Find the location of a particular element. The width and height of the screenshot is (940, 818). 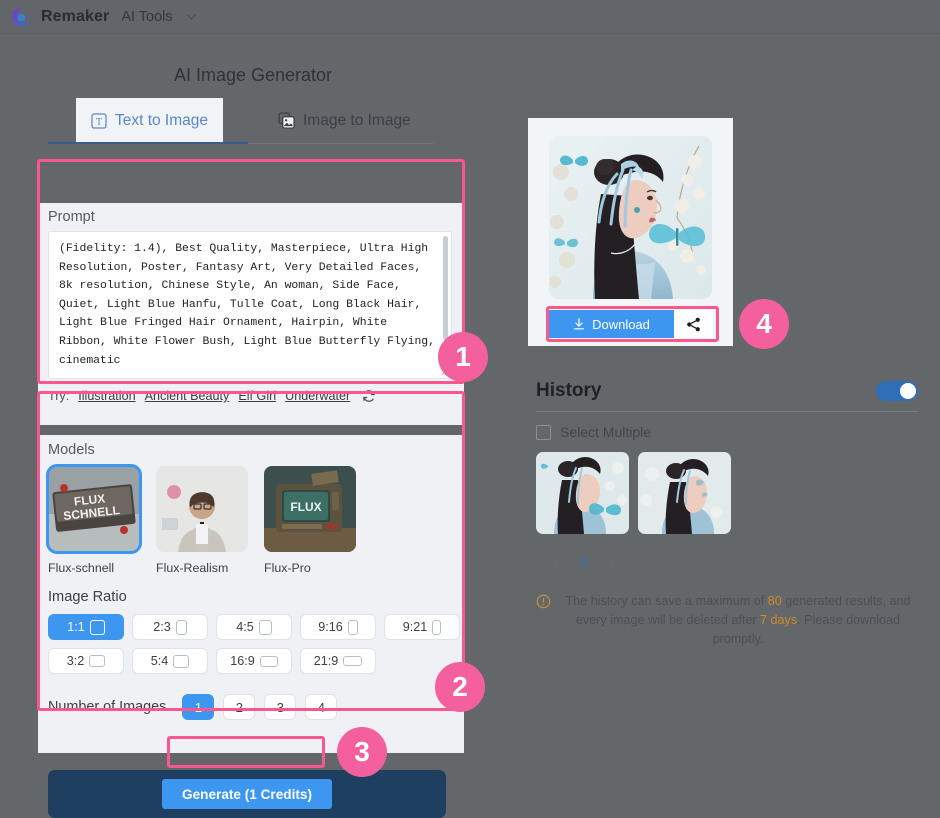

model-option-flux-realism: Flux-Realism is located at coordinates (202, 520).